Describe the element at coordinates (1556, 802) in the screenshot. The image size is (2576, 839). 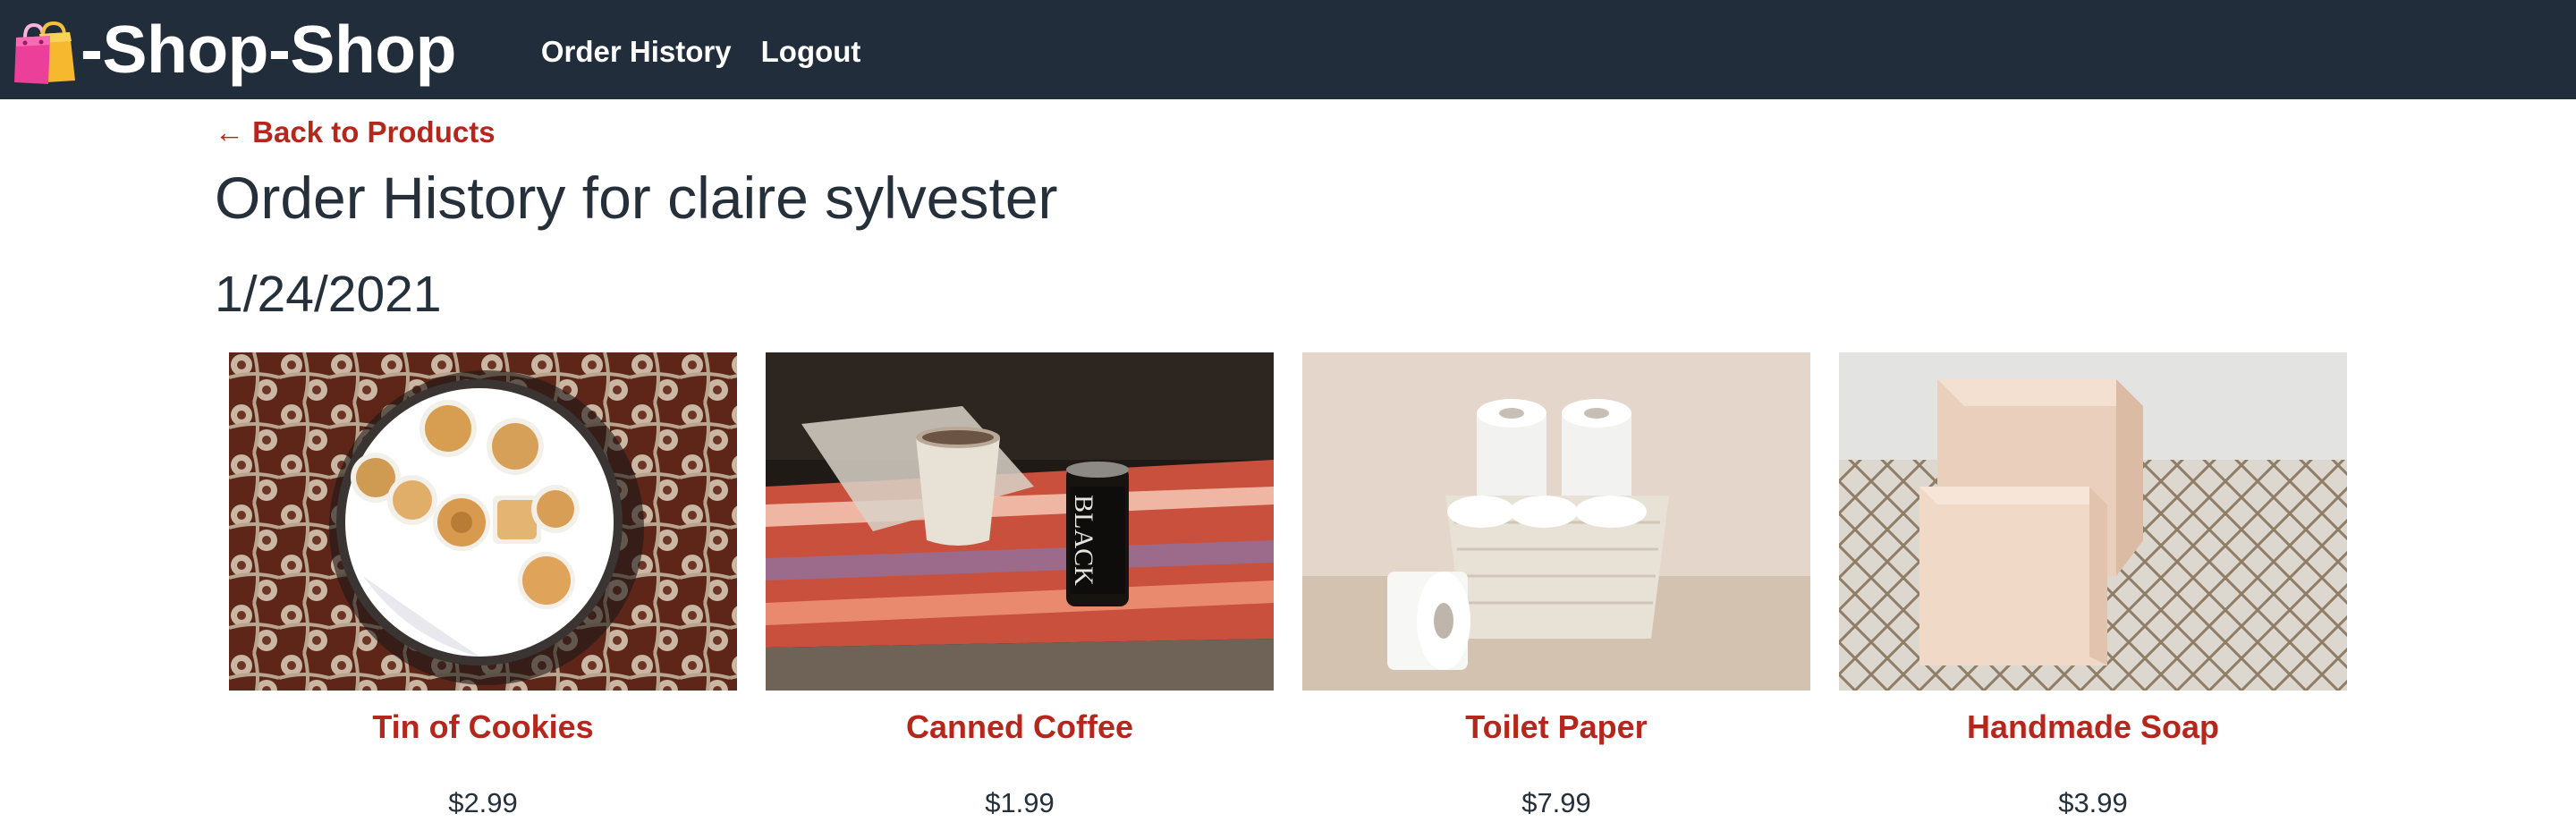
I see `product-price: $7.99` at that location.